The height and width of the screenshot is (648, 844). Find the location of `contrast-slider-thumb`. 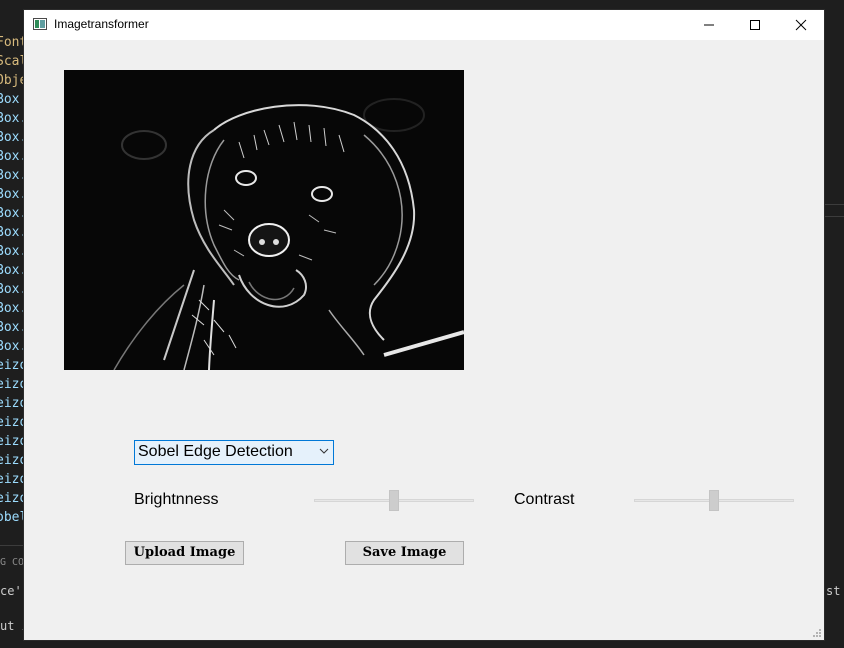

contrast-slider-thumb is located at coordinates (714, 500).